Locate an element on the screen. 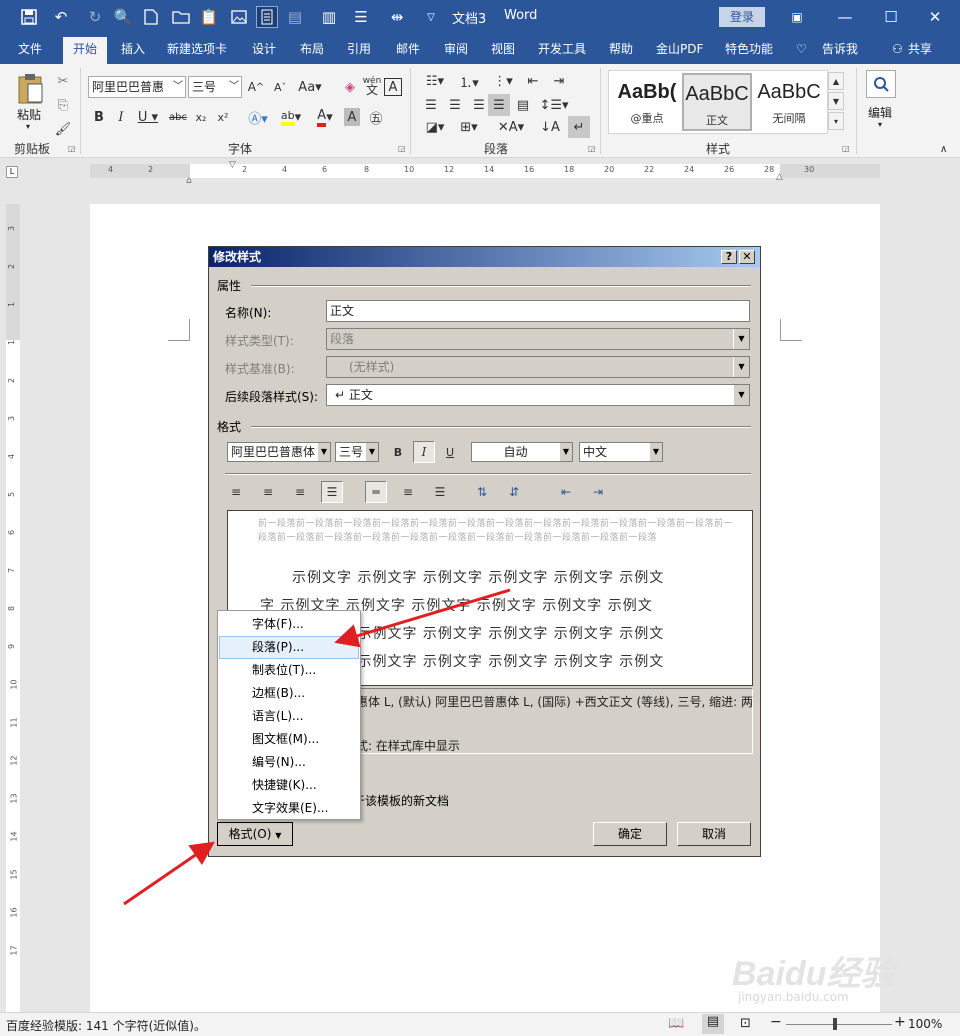  zoom-out-icon: − is located at coordinates (776, 1022).